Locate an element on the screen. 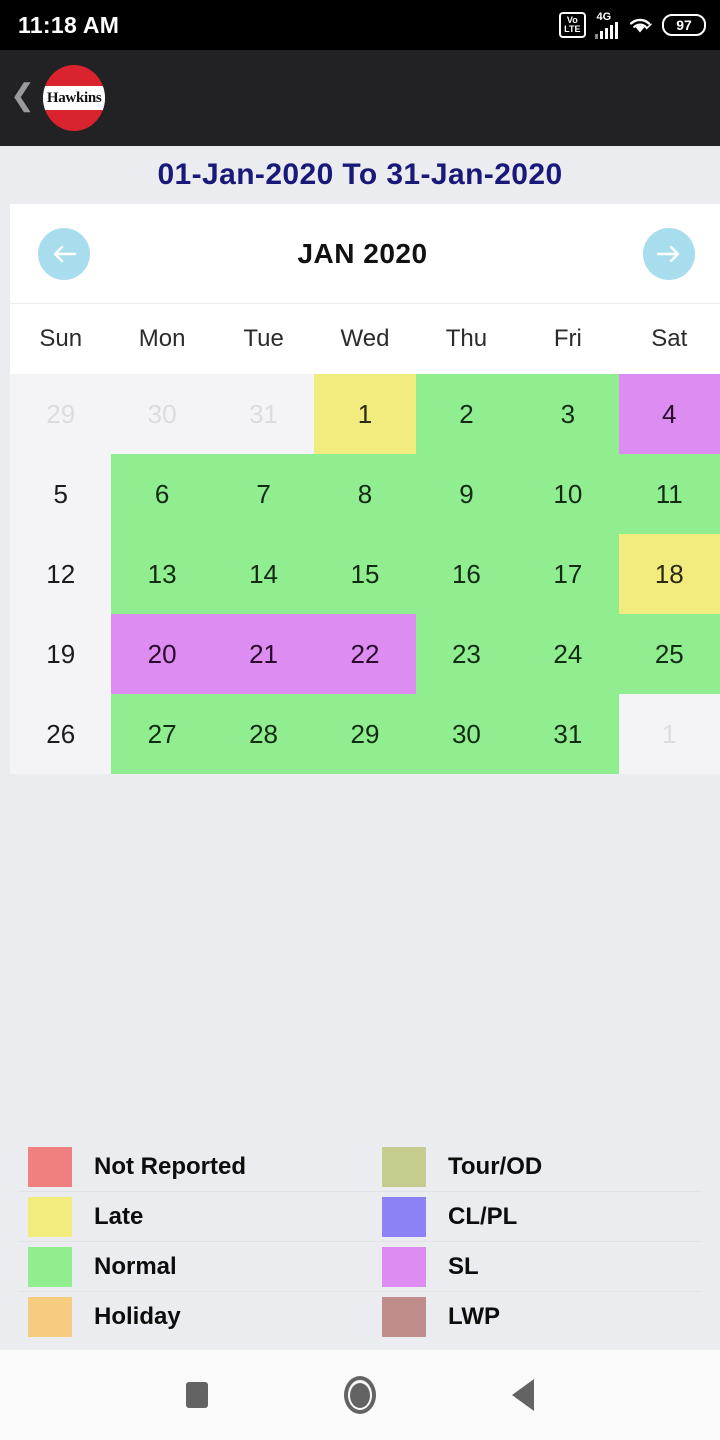 This screenshot has width=720, height=1440. legend-right-column: Tour/OD CL/PL SL LWP is located at coordinates (531, 1242).